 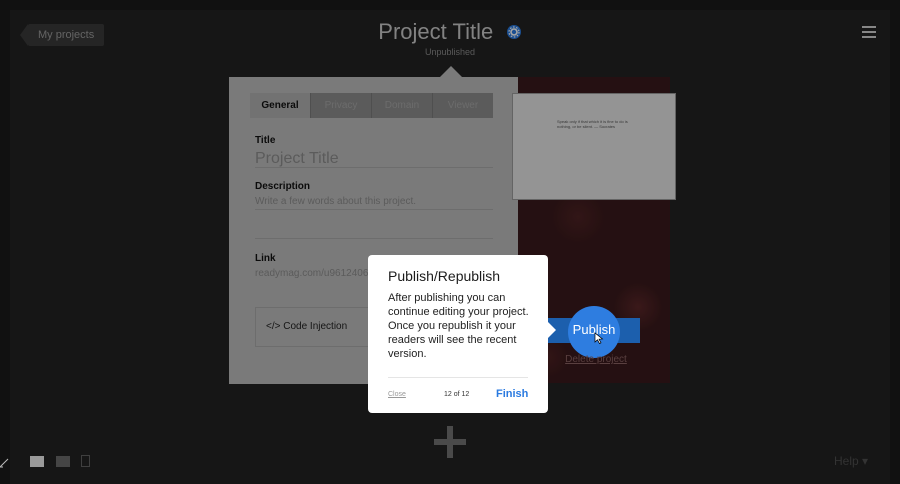 What do you see at coordinates (85, 461) in the screenshot?
I see `trash-icon` at bounding box center [85, 461].